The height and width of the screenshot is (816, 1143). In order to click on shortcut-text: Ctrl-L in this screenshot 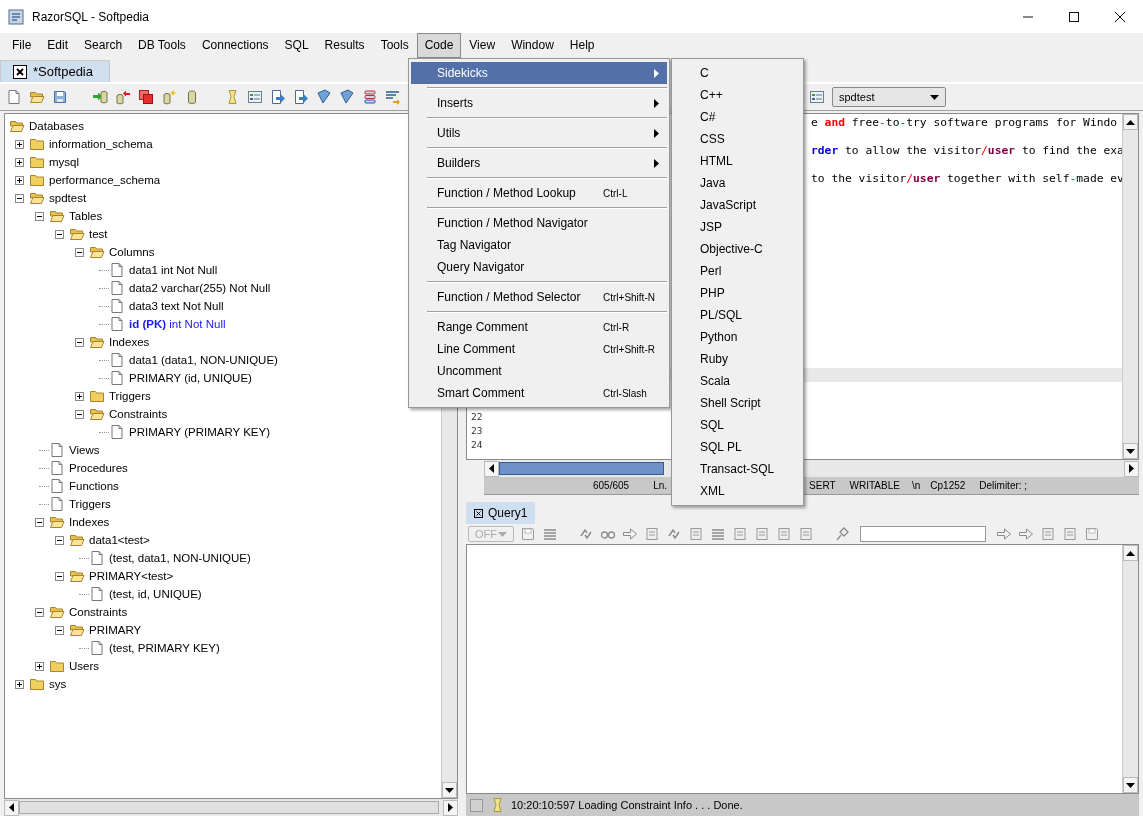, I will do `click(615, 193)`.